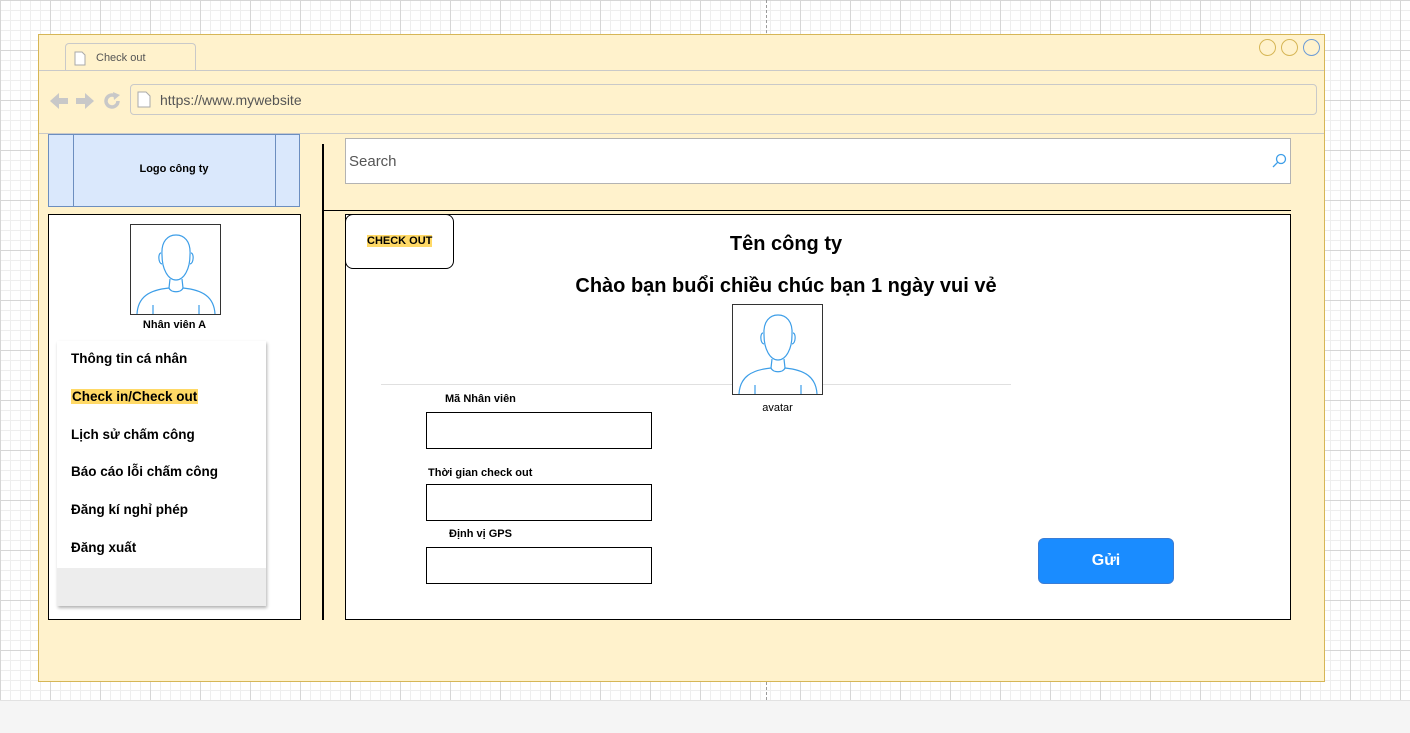  What do you see at coordinates (480, 473) in the screenshot?
I see `checkout-time-label: Thời gian check out` at bounding box center [480, 473].